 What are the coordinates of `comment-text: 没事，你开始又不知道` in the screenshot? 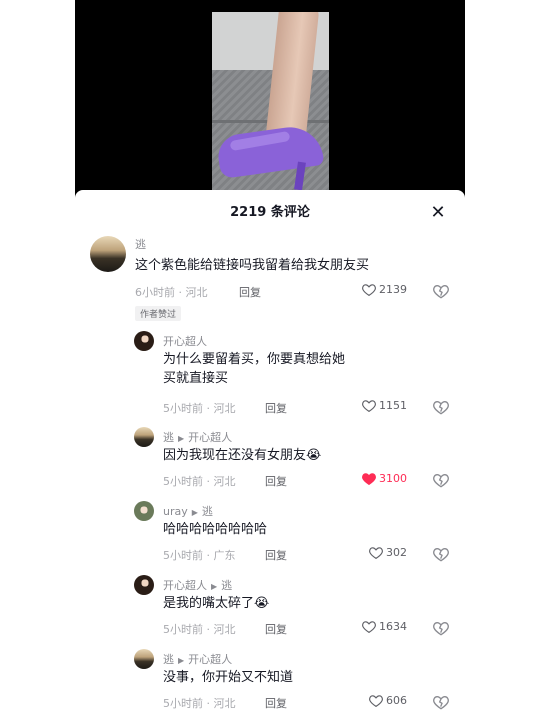 It's located at (228, 677).